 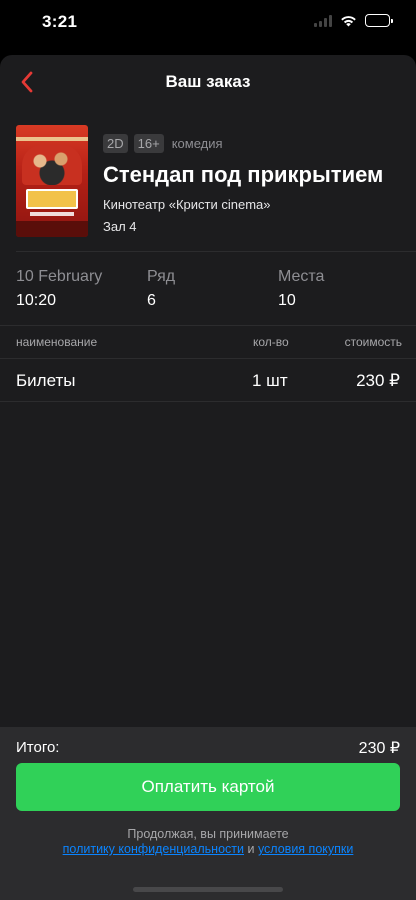 What do you see at coordinates (348, 20) in the screenshot?
I see `wifi-icon` at bounding box center [348, 20].